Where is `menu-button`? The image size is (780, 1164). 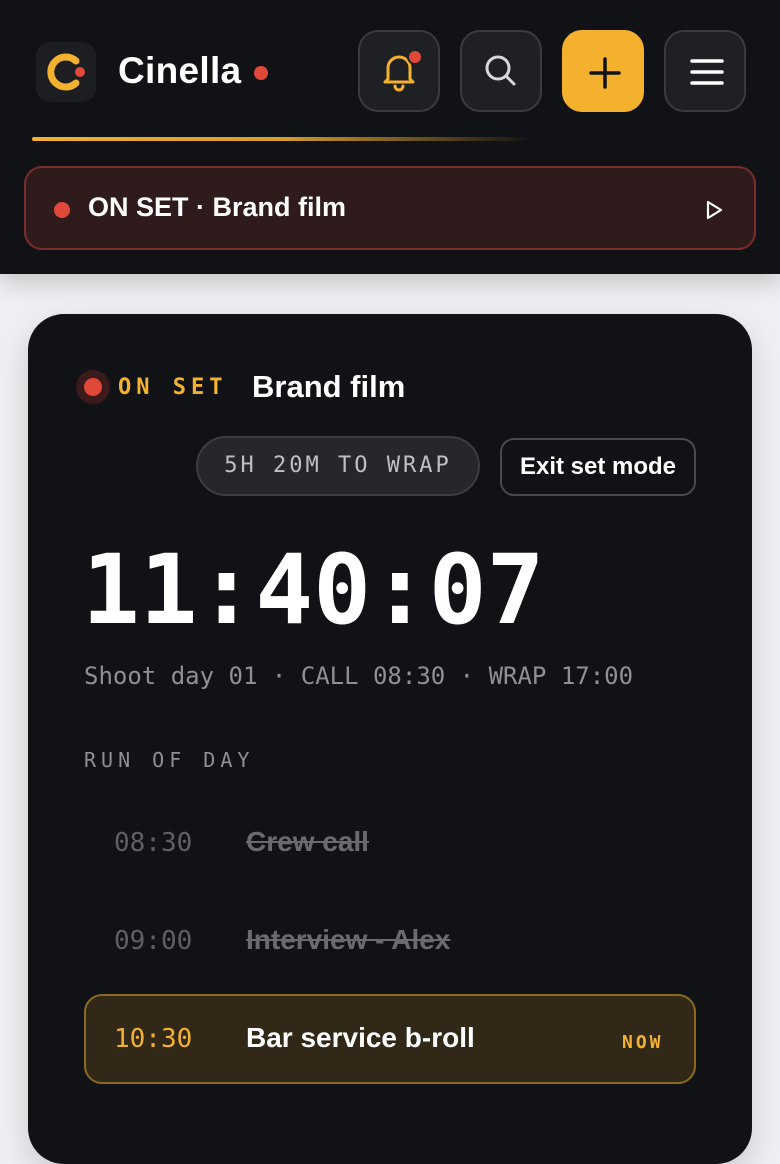 menu-button is located at coordinates (705, 71).